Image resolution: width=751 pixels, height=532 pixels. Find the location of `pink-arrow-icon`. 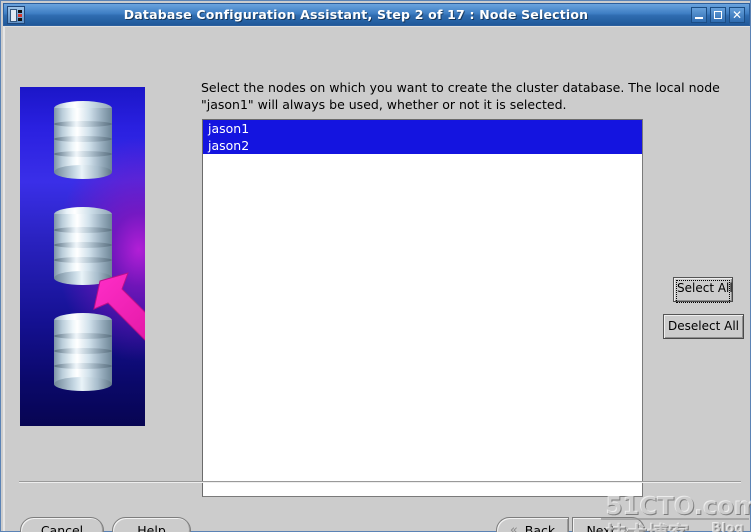

pink-arrow-icon is located at coordinates (119, 306).